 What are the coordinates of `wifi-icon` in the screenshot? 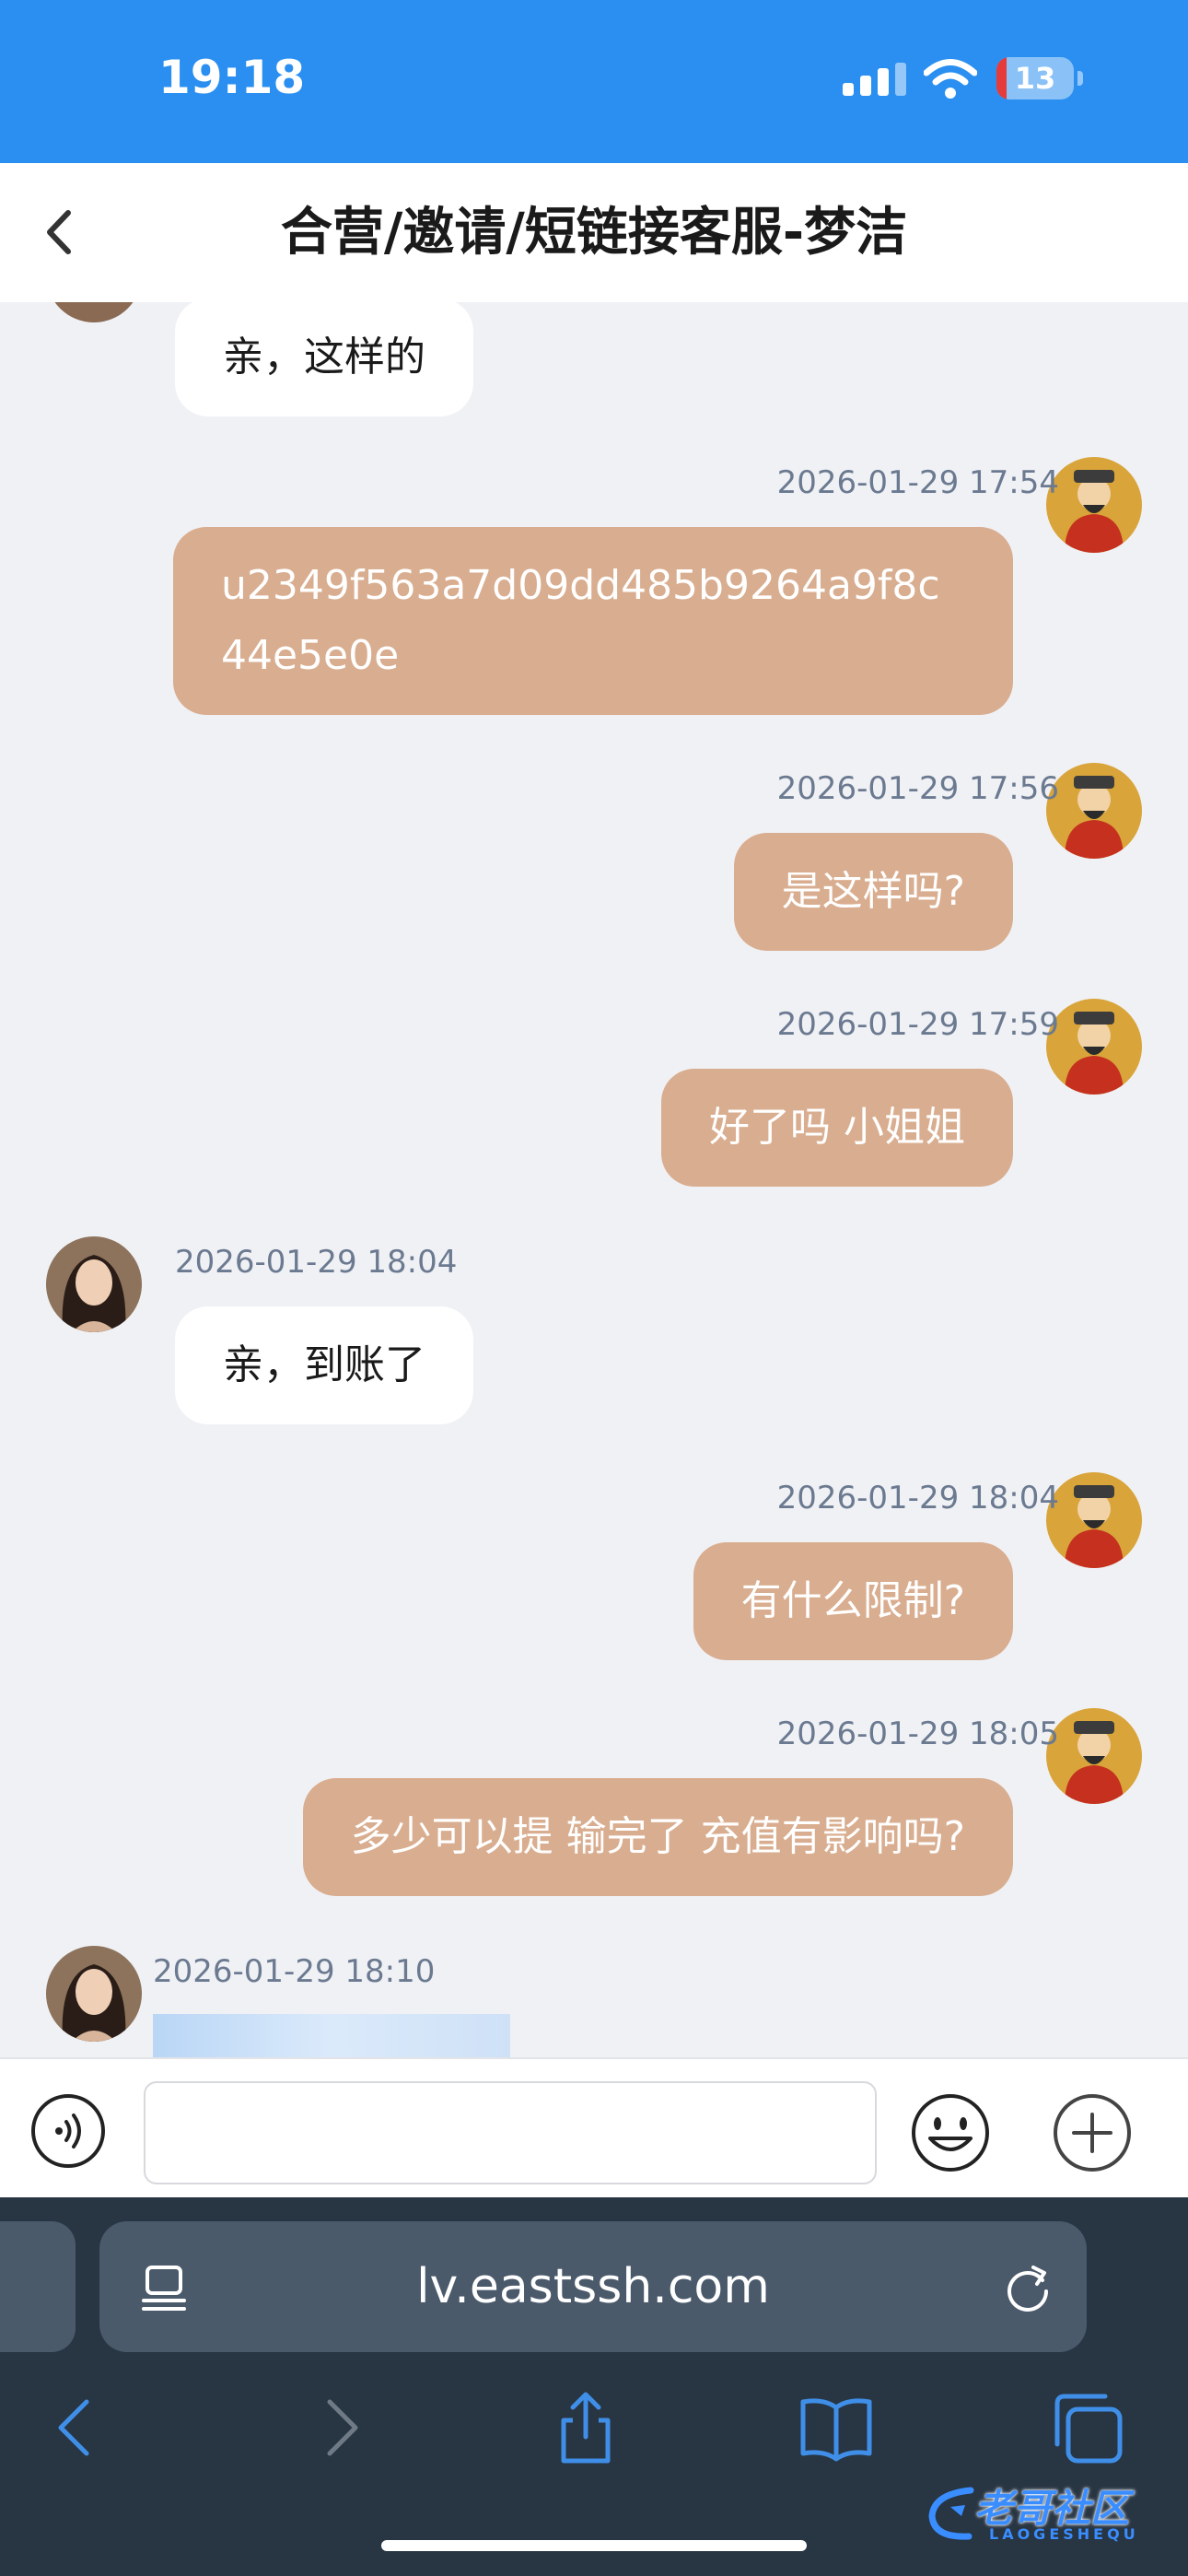 It's located at (951, 79).